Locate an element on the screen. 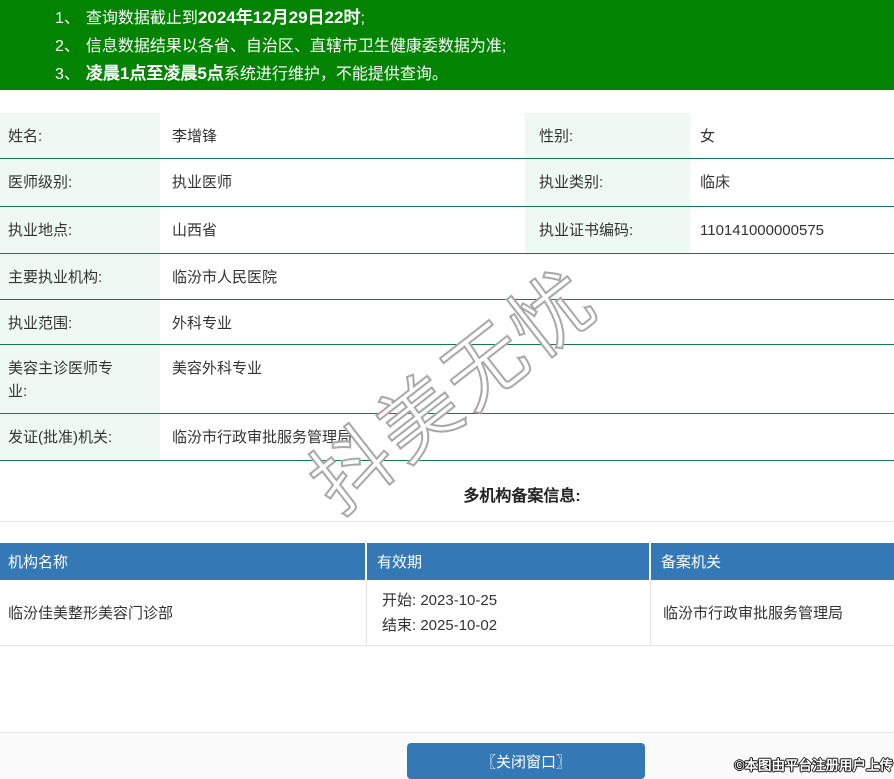 The width and height of the screenshot is (894, 779). notice-line-2: 2、 信息数据结果以各省、自治区、直辖市卫生健康委数据为准; is located at coordinates (474, 46).